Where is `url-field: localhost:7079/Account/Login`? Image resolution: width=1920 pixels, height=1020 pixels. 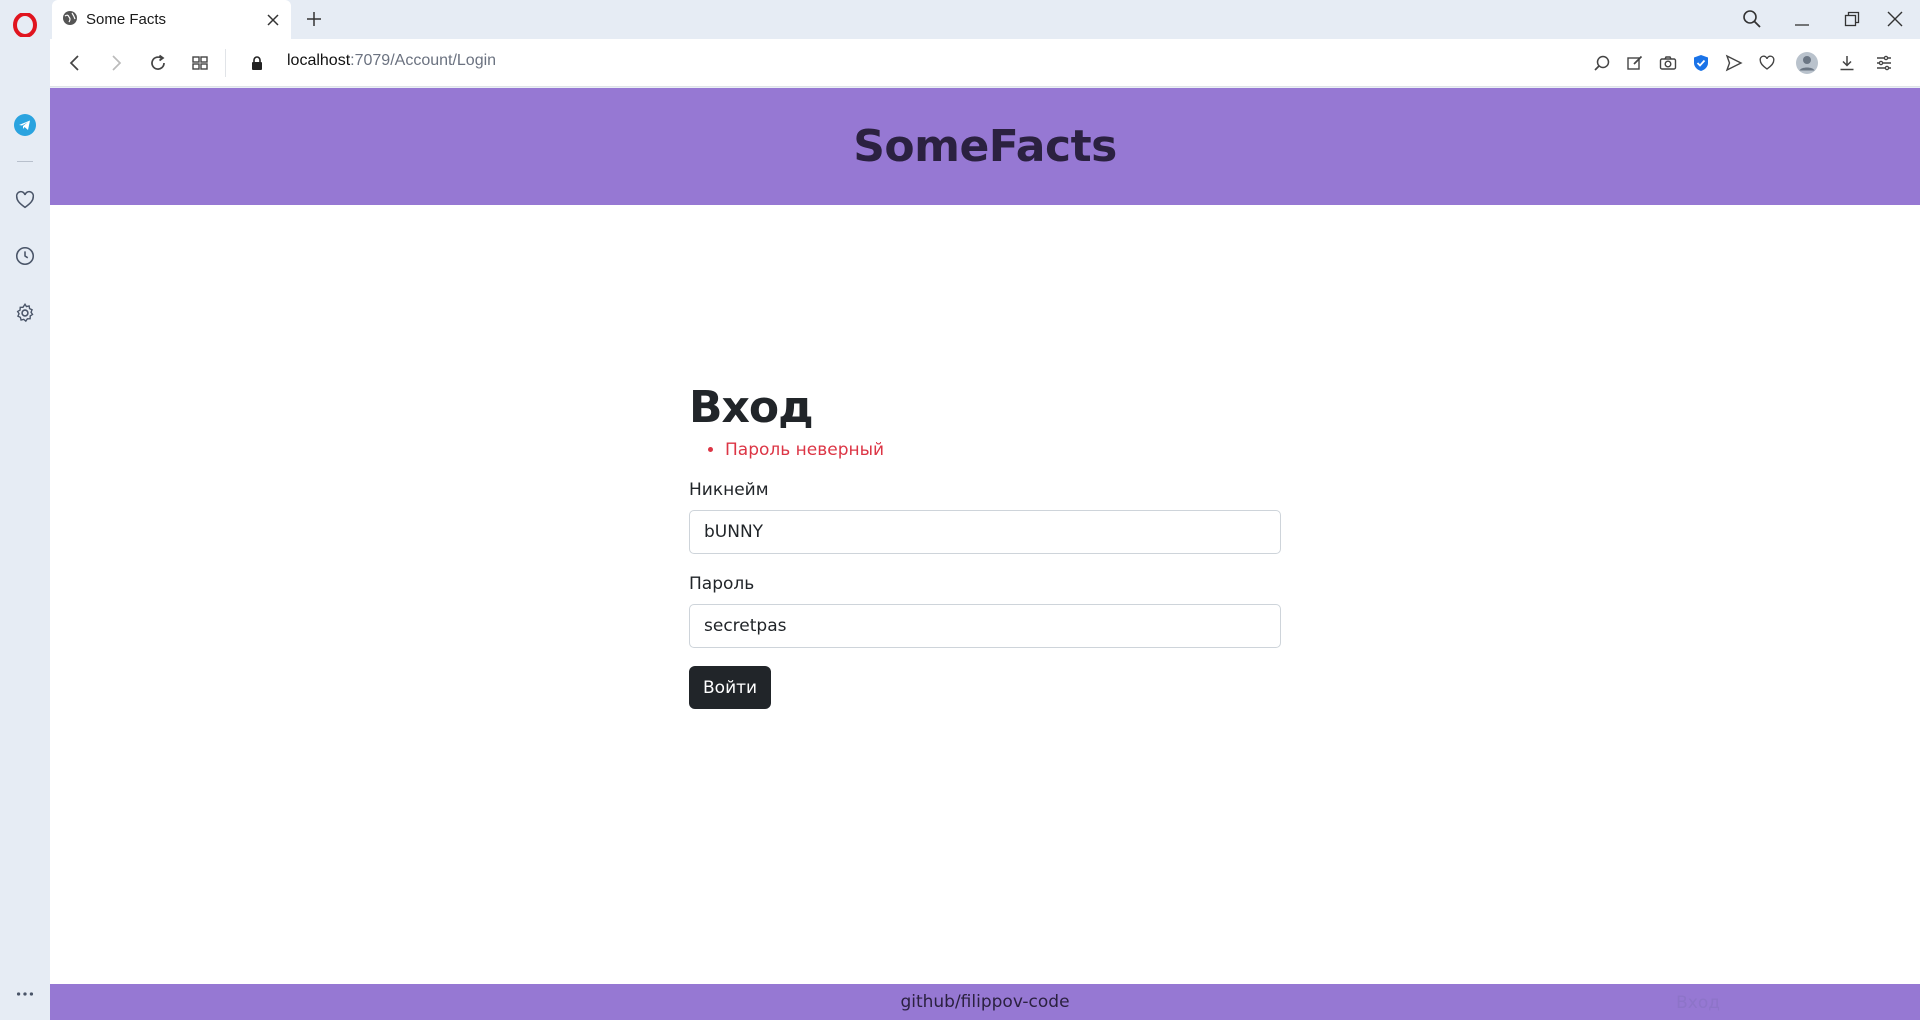
url-field: localhost:7079/Account/Login is located at coordinates (391, 61).